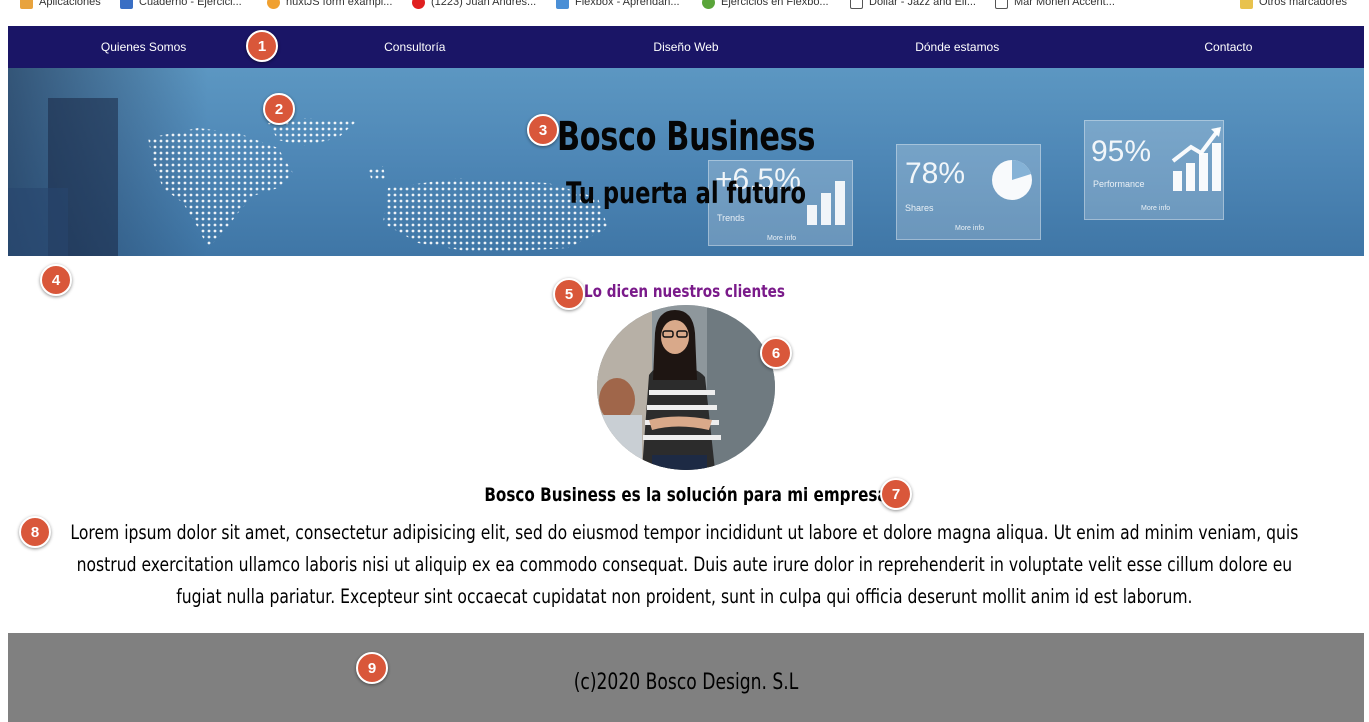  I want to click on hero-title: Bosco Business, so click(686, 137).